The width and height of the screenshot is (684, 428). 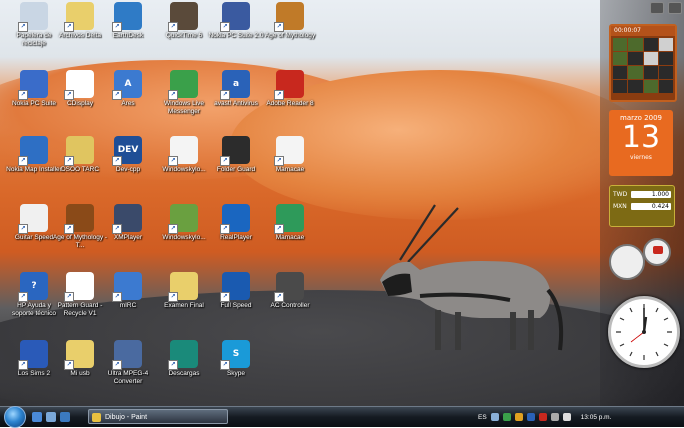 What do you see at coordinates (236, 89) in the screenshot?
I see `desktop-shortcut: a ↗ avast! Antivirus` at bounding box center [236, 89].